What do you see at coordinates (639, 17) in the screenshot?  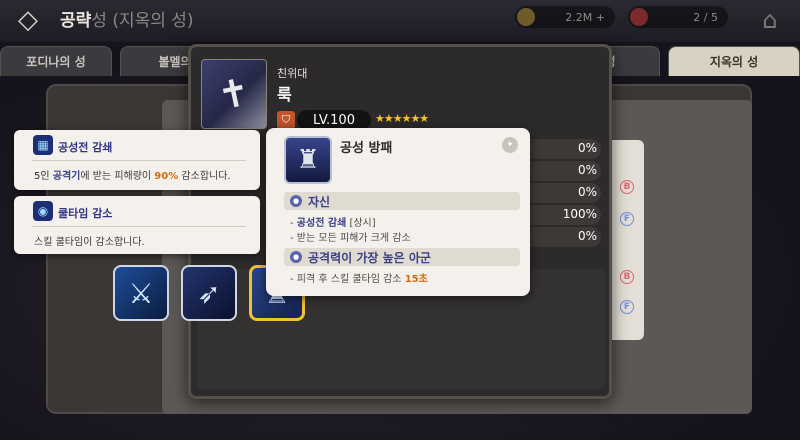 I see `ticket-icon` at bounding box center [639, 17].